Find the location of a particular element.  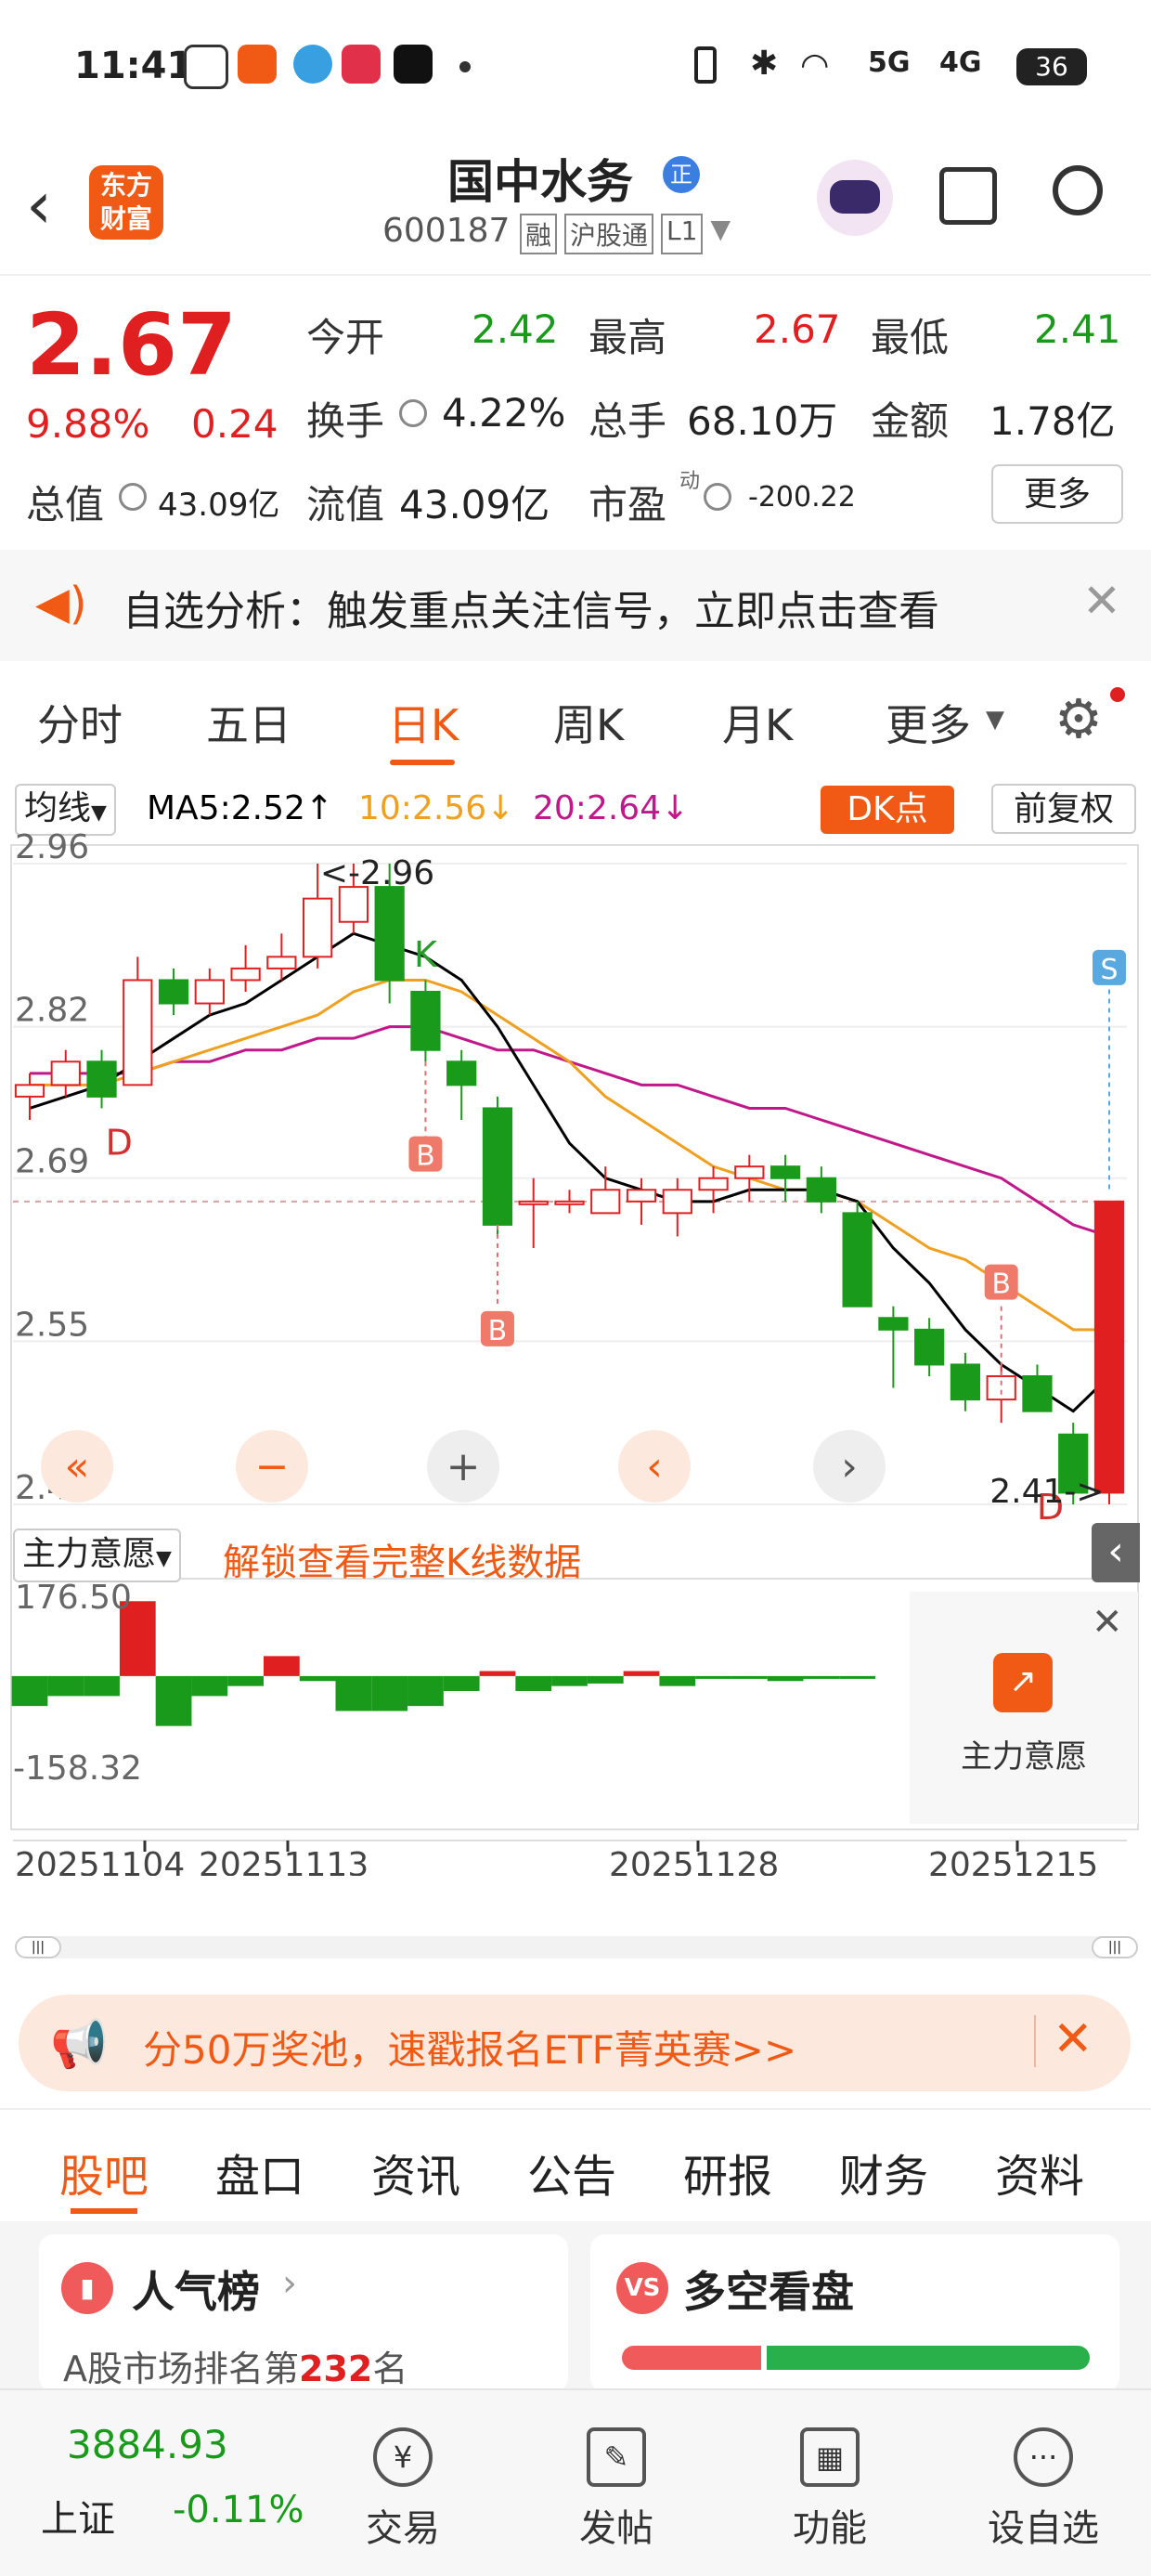

bull-bear-card: VS 多空看盘 is located at coordinates (854, 2313).